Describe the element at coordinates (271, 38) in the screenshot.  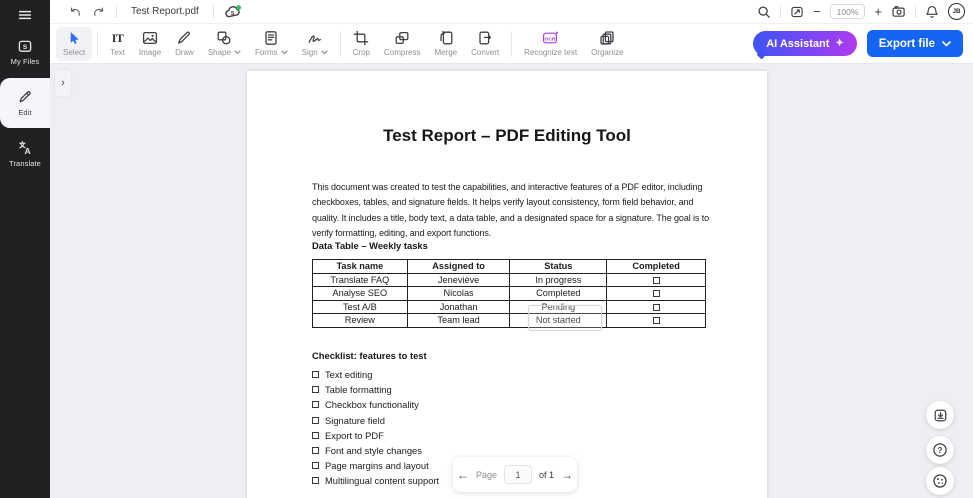
I see `forms-document-icon` at that location.